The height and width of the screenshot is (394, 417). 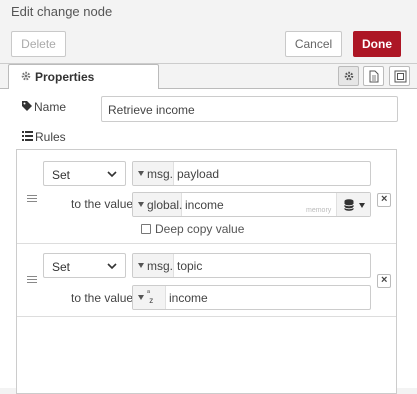 I want to click on rules-label: Rules, so click(x=50, y=137).